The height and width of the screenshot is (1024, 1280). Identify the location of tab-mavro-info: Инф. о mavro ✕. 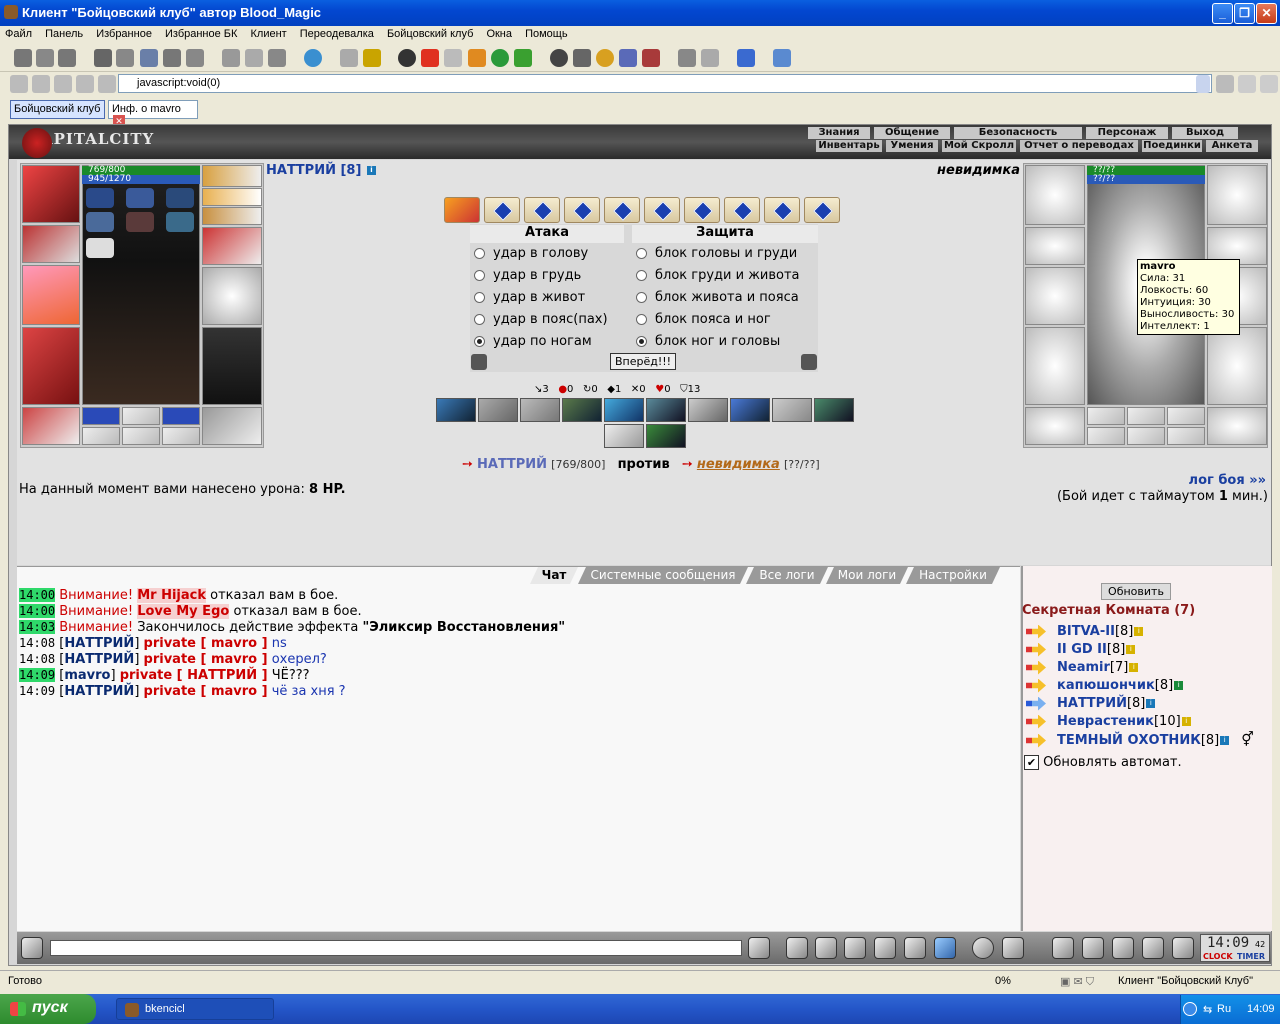
(153, 113).